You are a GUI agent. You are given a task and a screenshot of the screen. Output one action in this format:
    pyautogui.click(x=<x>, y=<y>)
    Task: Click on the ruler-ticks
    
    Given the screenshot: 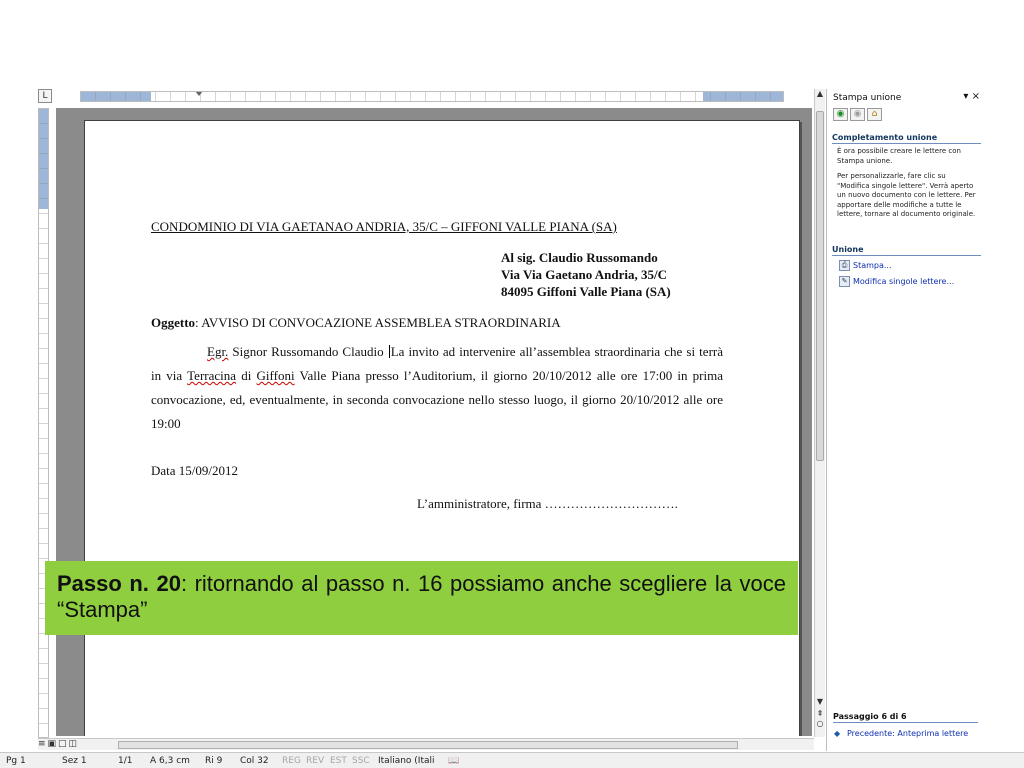 What is the action you would take?
    pyautogui.click(x=432, y=96)
    